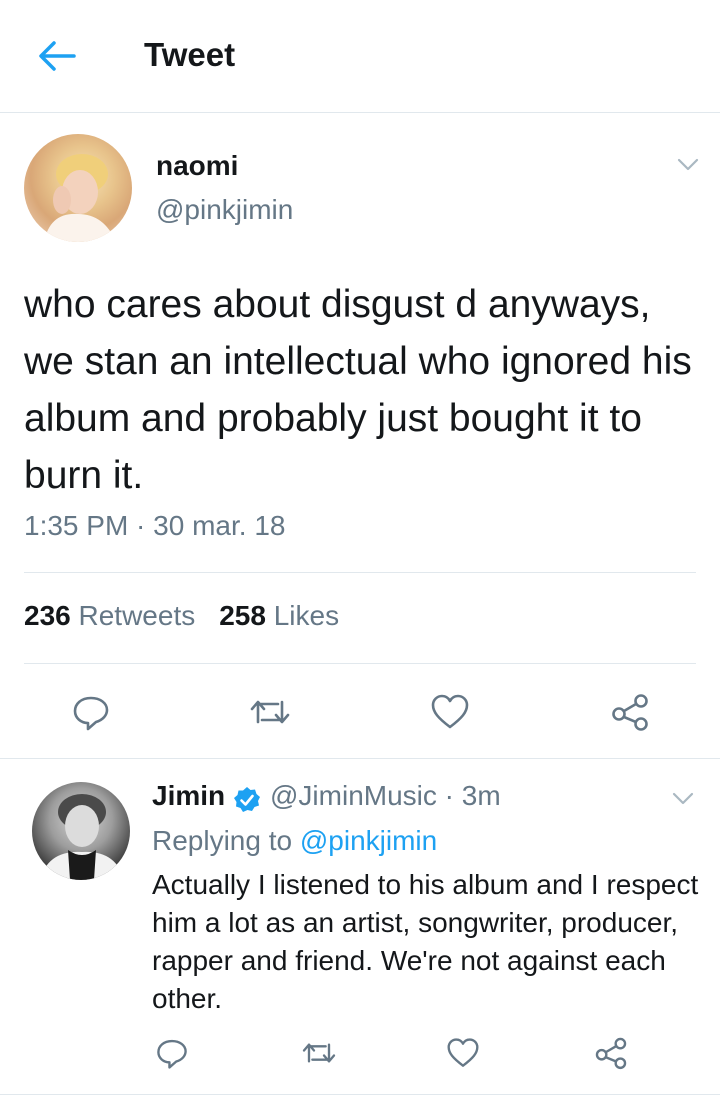 Image resolution: width=720 pixels, height=1100 pixels. What do you see at coordinates (360, 56) in the screenshot?
I see `top-bar: Tweet` at bounding box center [360, 56].